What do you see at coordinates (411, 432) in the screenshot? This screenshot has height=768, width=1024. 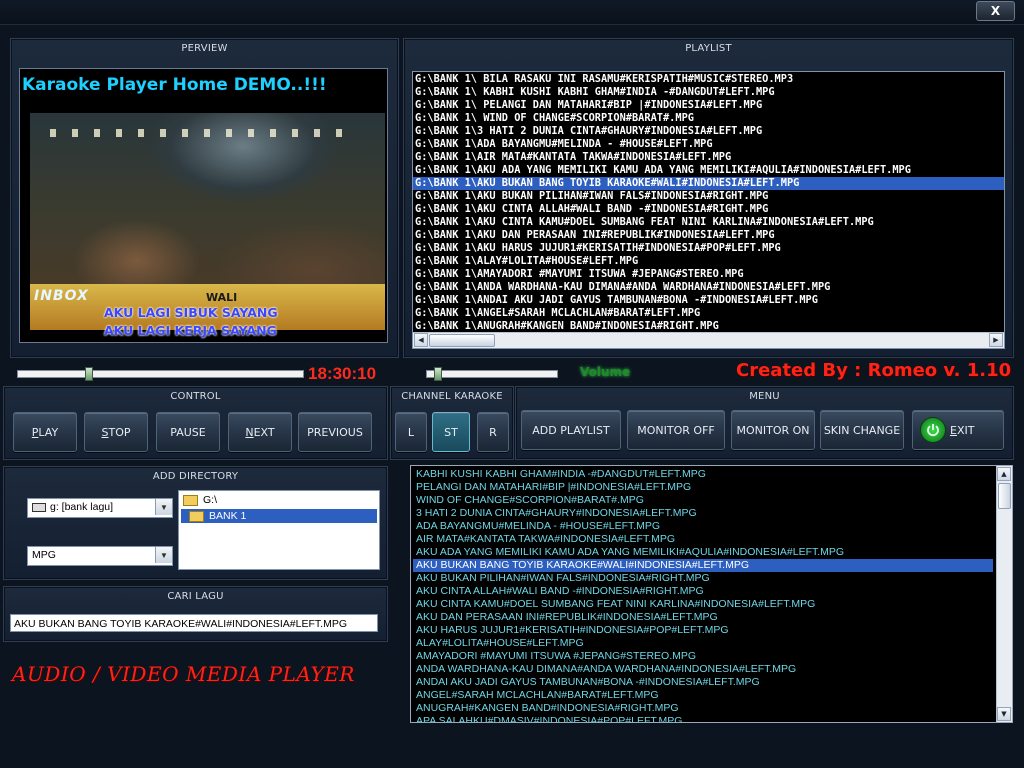 I see `channel-left-button: L` at bounding box center [411, 432].